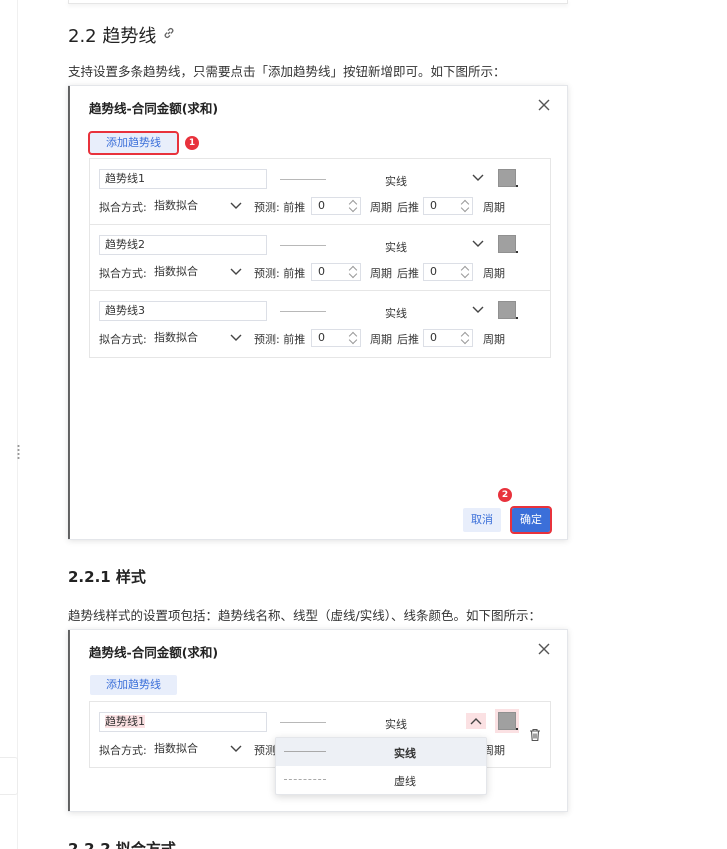  What do you see at coordinates (107, 577) in the screenshot?
I see `sub-heading: 2.2.1 样式` at bounding box center [107, 577].